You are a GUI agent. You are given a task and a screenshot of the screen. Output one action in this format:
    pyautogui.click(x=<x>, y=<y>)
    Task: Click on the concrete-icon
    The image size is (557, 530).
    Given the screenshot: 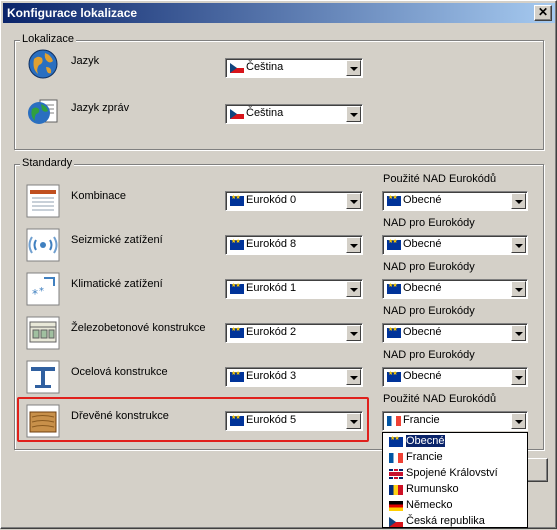 What is the action you would take?
    pyautogui.click(x=43, y=333)
    